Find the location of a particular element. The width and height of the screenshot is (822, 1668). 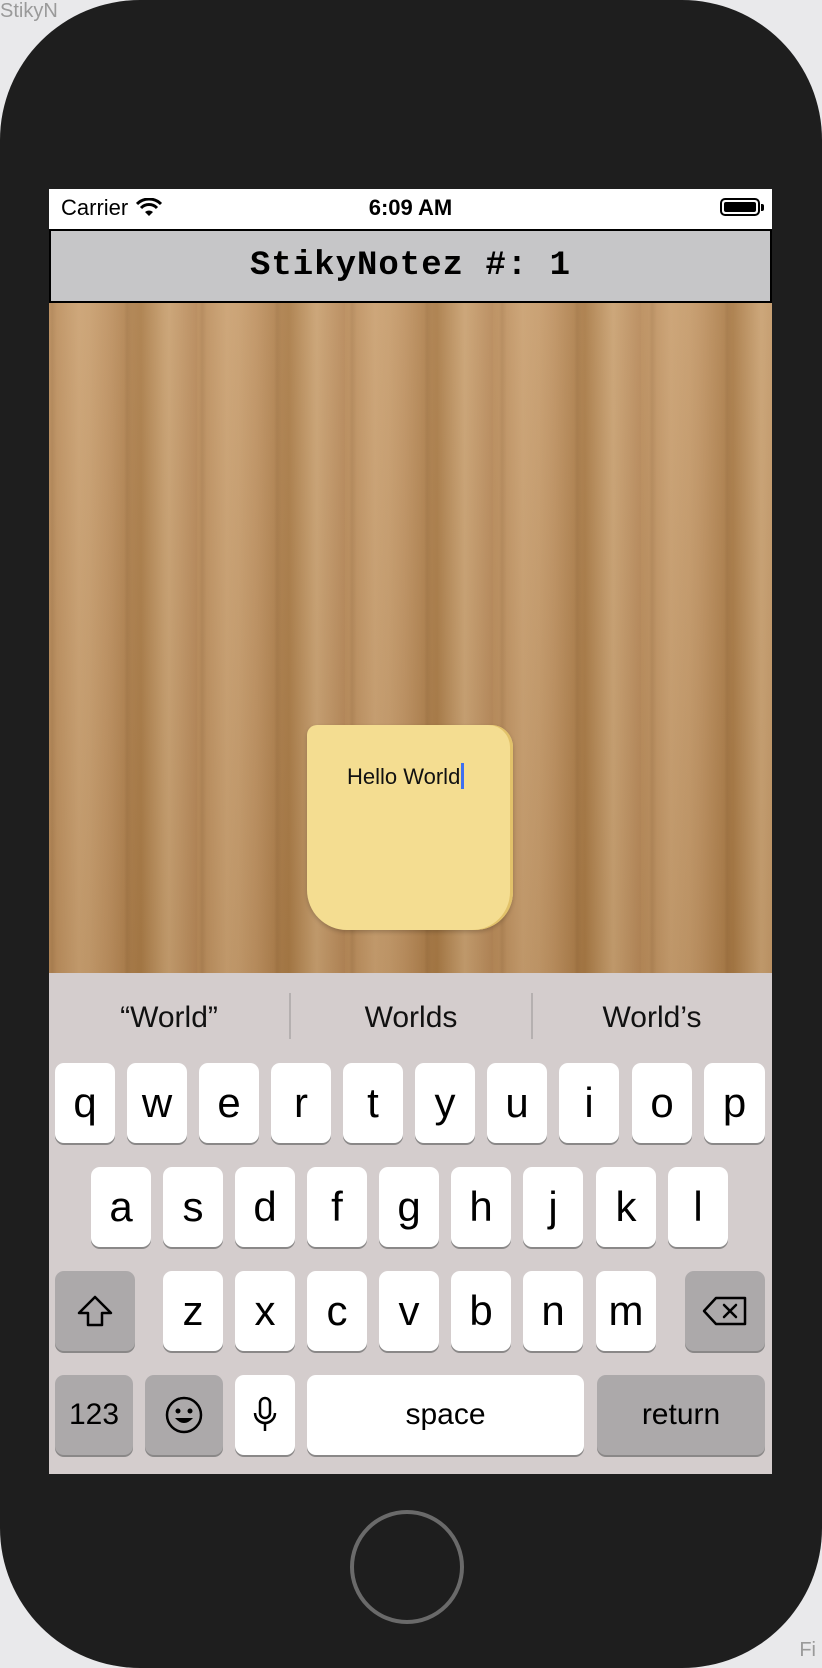

battery-icon is located at coordinates (742, 207).